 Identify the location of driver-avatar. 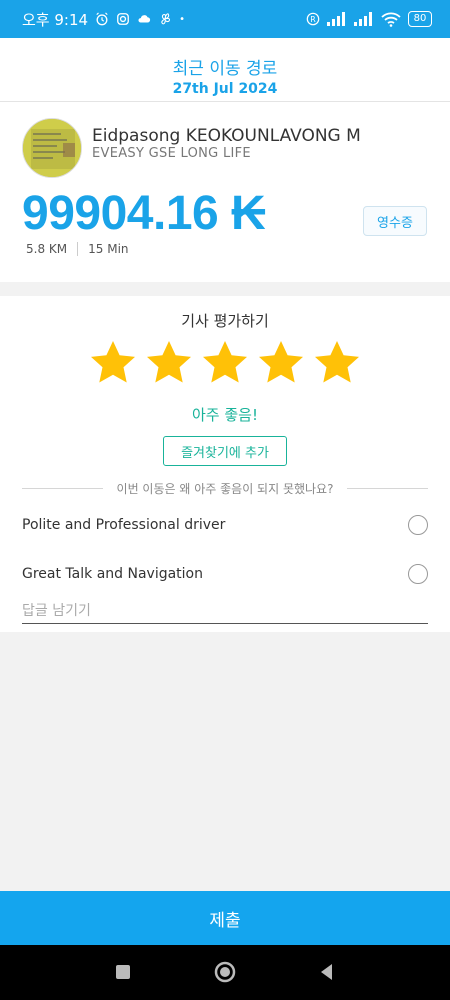
(52, 148).